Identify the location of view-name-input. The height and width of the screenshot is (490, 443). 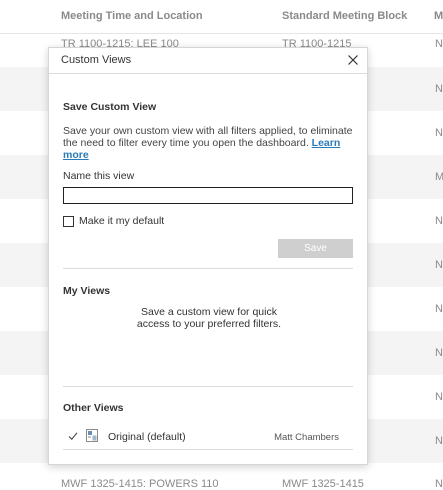
(208, 195).